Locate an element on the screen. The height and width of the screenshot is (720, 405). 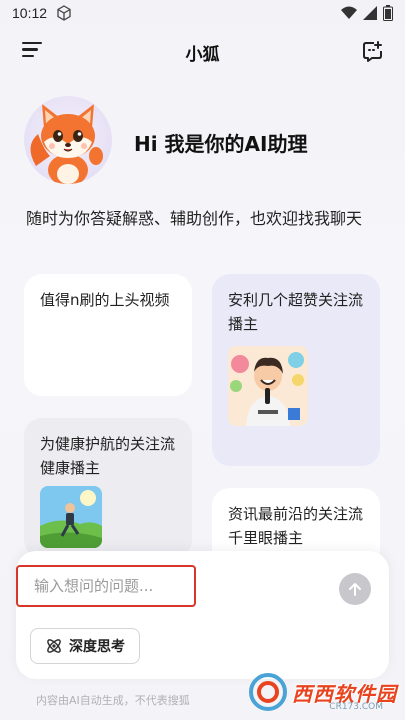
app-header: 小狐 is located at coordinates (202, 52).